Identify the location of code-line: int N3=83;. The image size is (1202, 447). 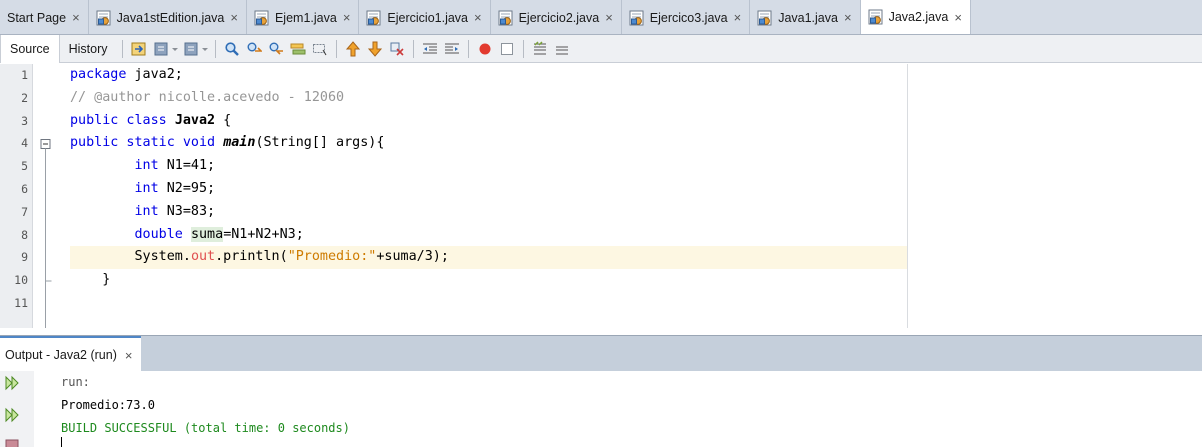
(142, 212).